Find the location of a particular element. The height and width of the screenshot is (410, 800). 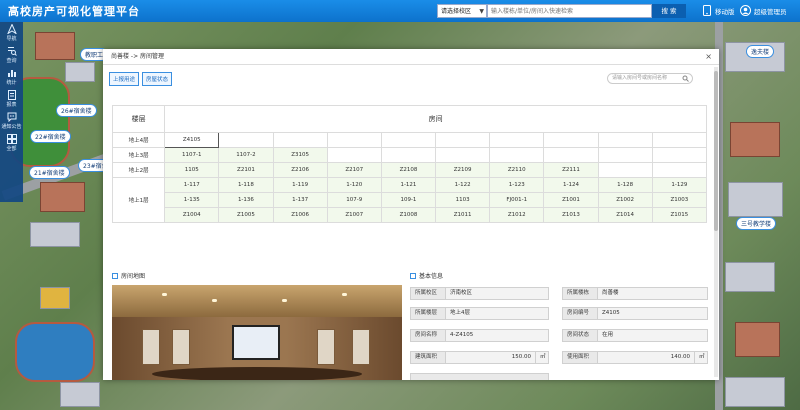

room-status-button: 房屋状态 is located at coordinates (157, 79).